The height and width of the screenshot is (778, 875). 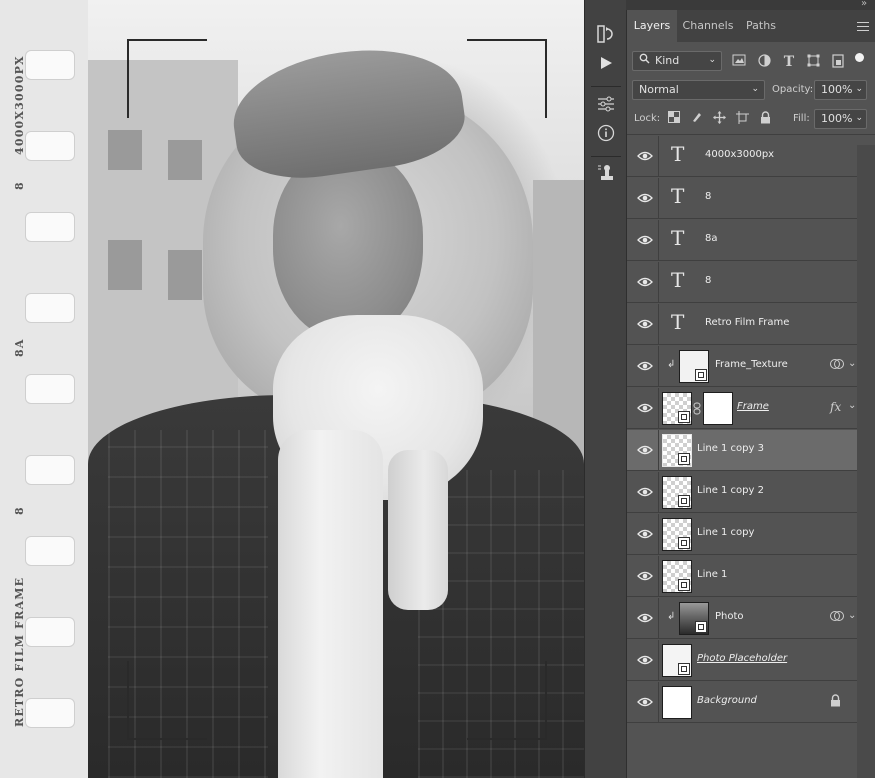 I want to click on layer-name: Line 1 copy, so click(x=725, y=532).